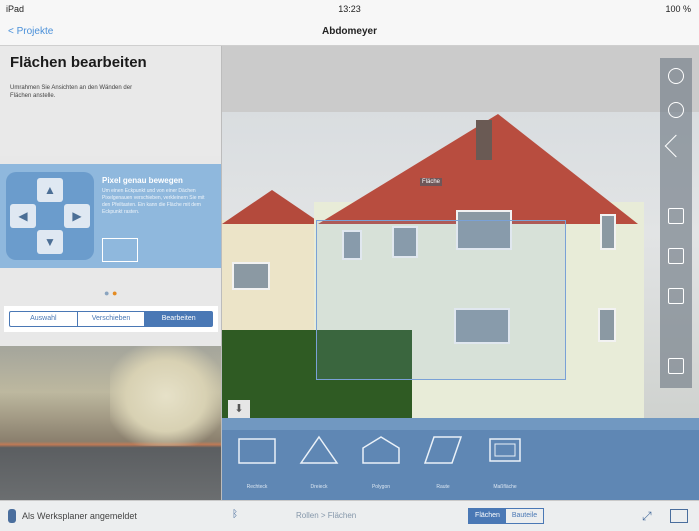 The height and width of the screenshot is (531, 699). Describe the element at coordinates (460, 79) in the screenshot. I see `canvas-top-area` at that location.